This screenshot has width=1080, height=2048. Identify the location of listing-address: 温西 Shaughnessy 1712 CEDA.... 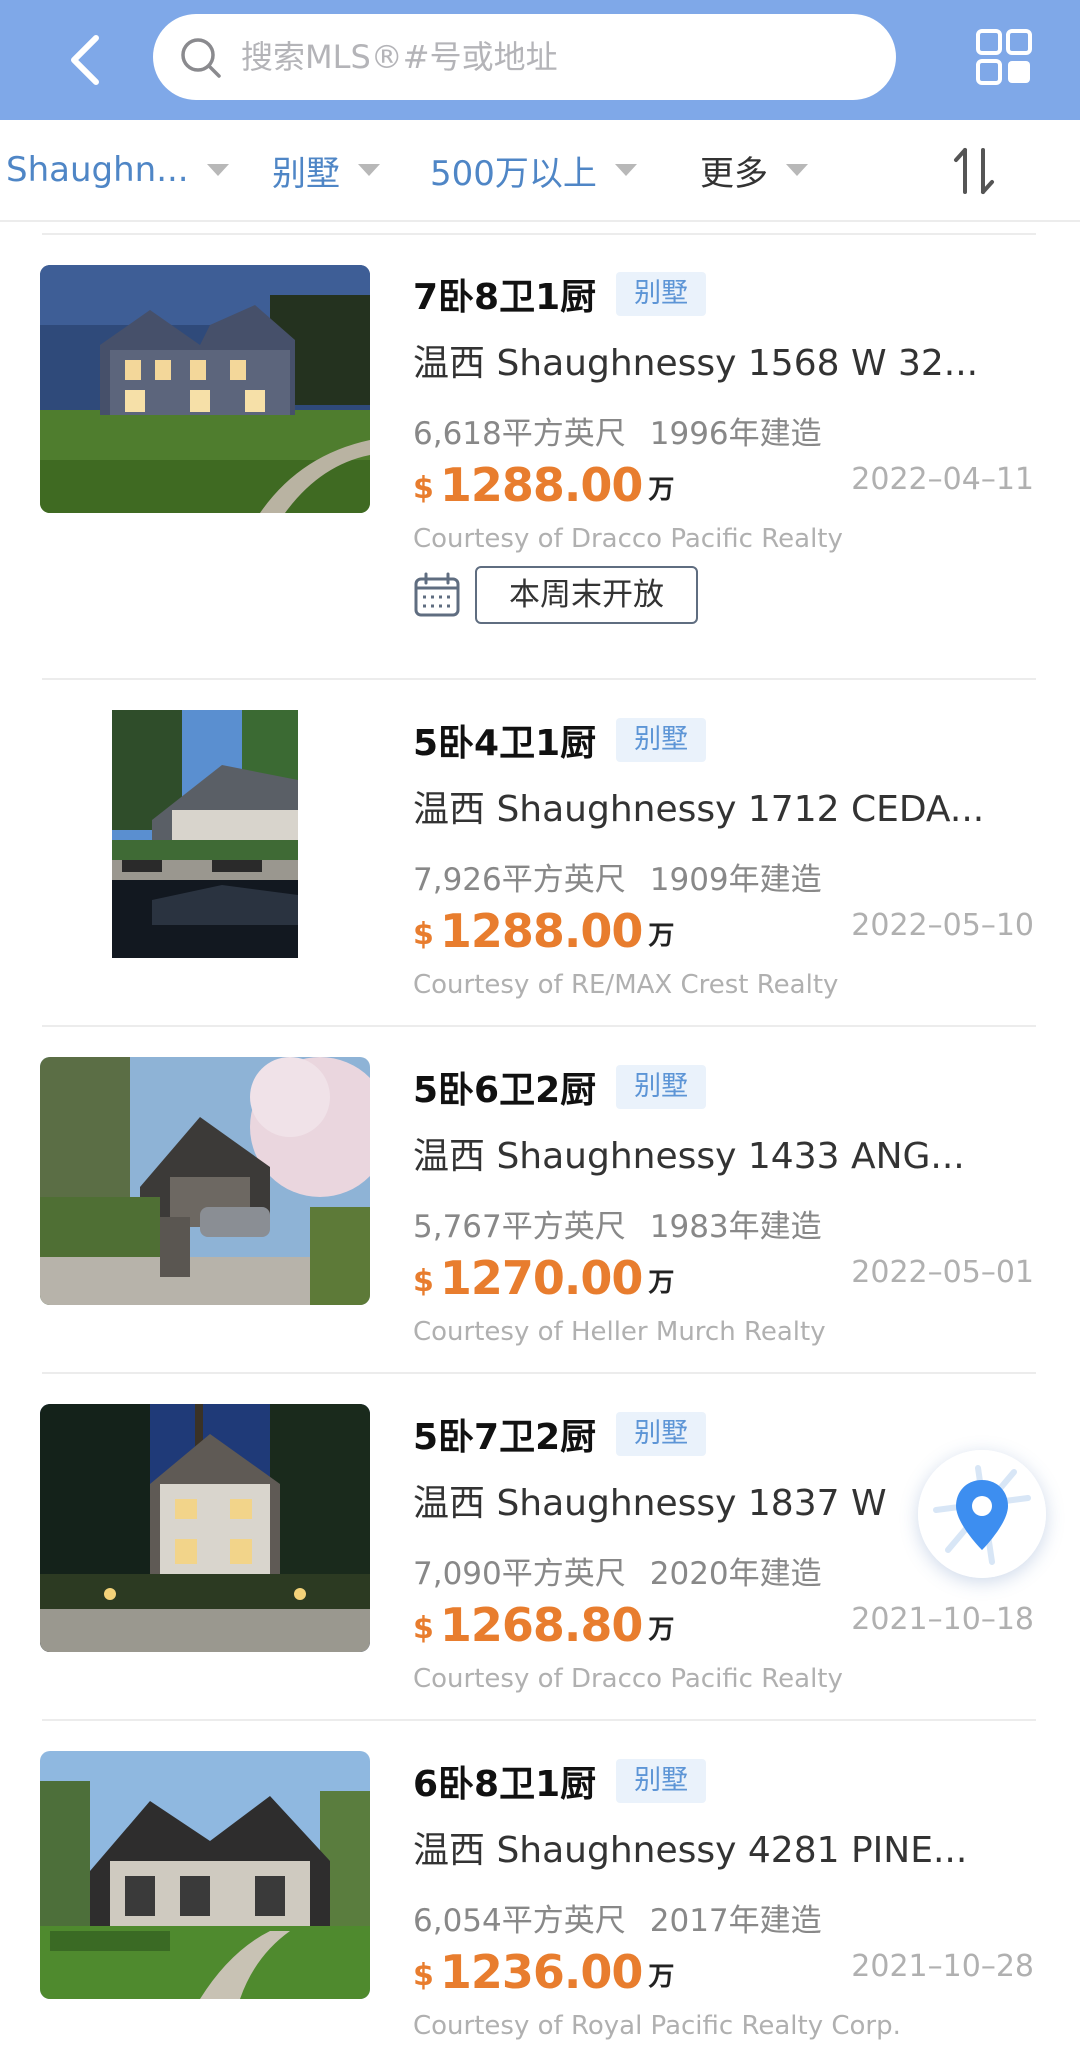
(699, 809).